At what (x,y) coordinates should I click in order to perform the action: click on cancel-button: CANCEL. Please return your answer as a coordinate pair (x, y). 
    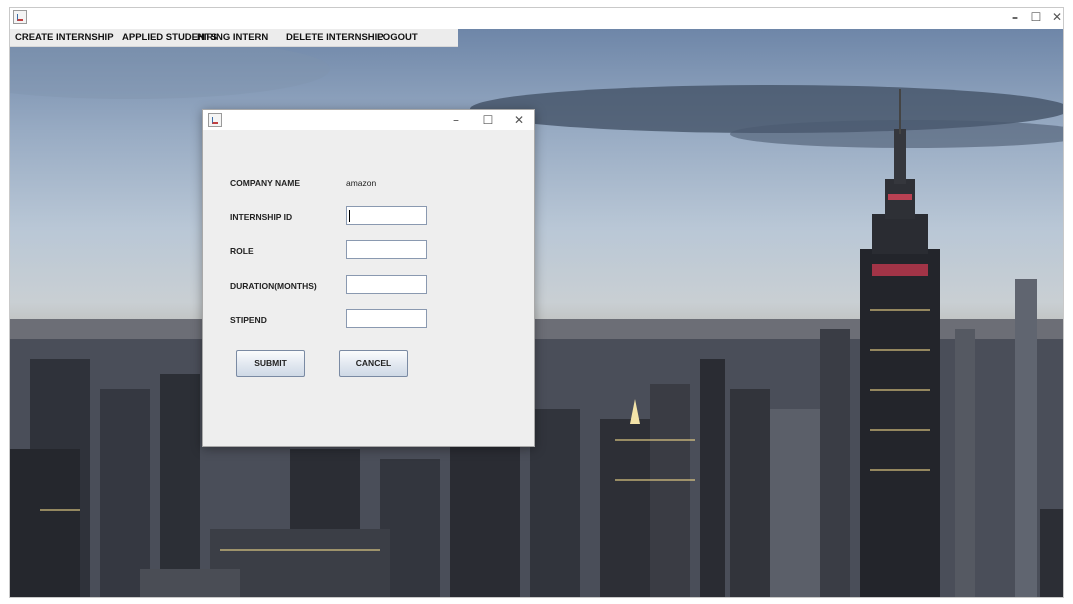
    Looking at the image, I should click on (373, 363).